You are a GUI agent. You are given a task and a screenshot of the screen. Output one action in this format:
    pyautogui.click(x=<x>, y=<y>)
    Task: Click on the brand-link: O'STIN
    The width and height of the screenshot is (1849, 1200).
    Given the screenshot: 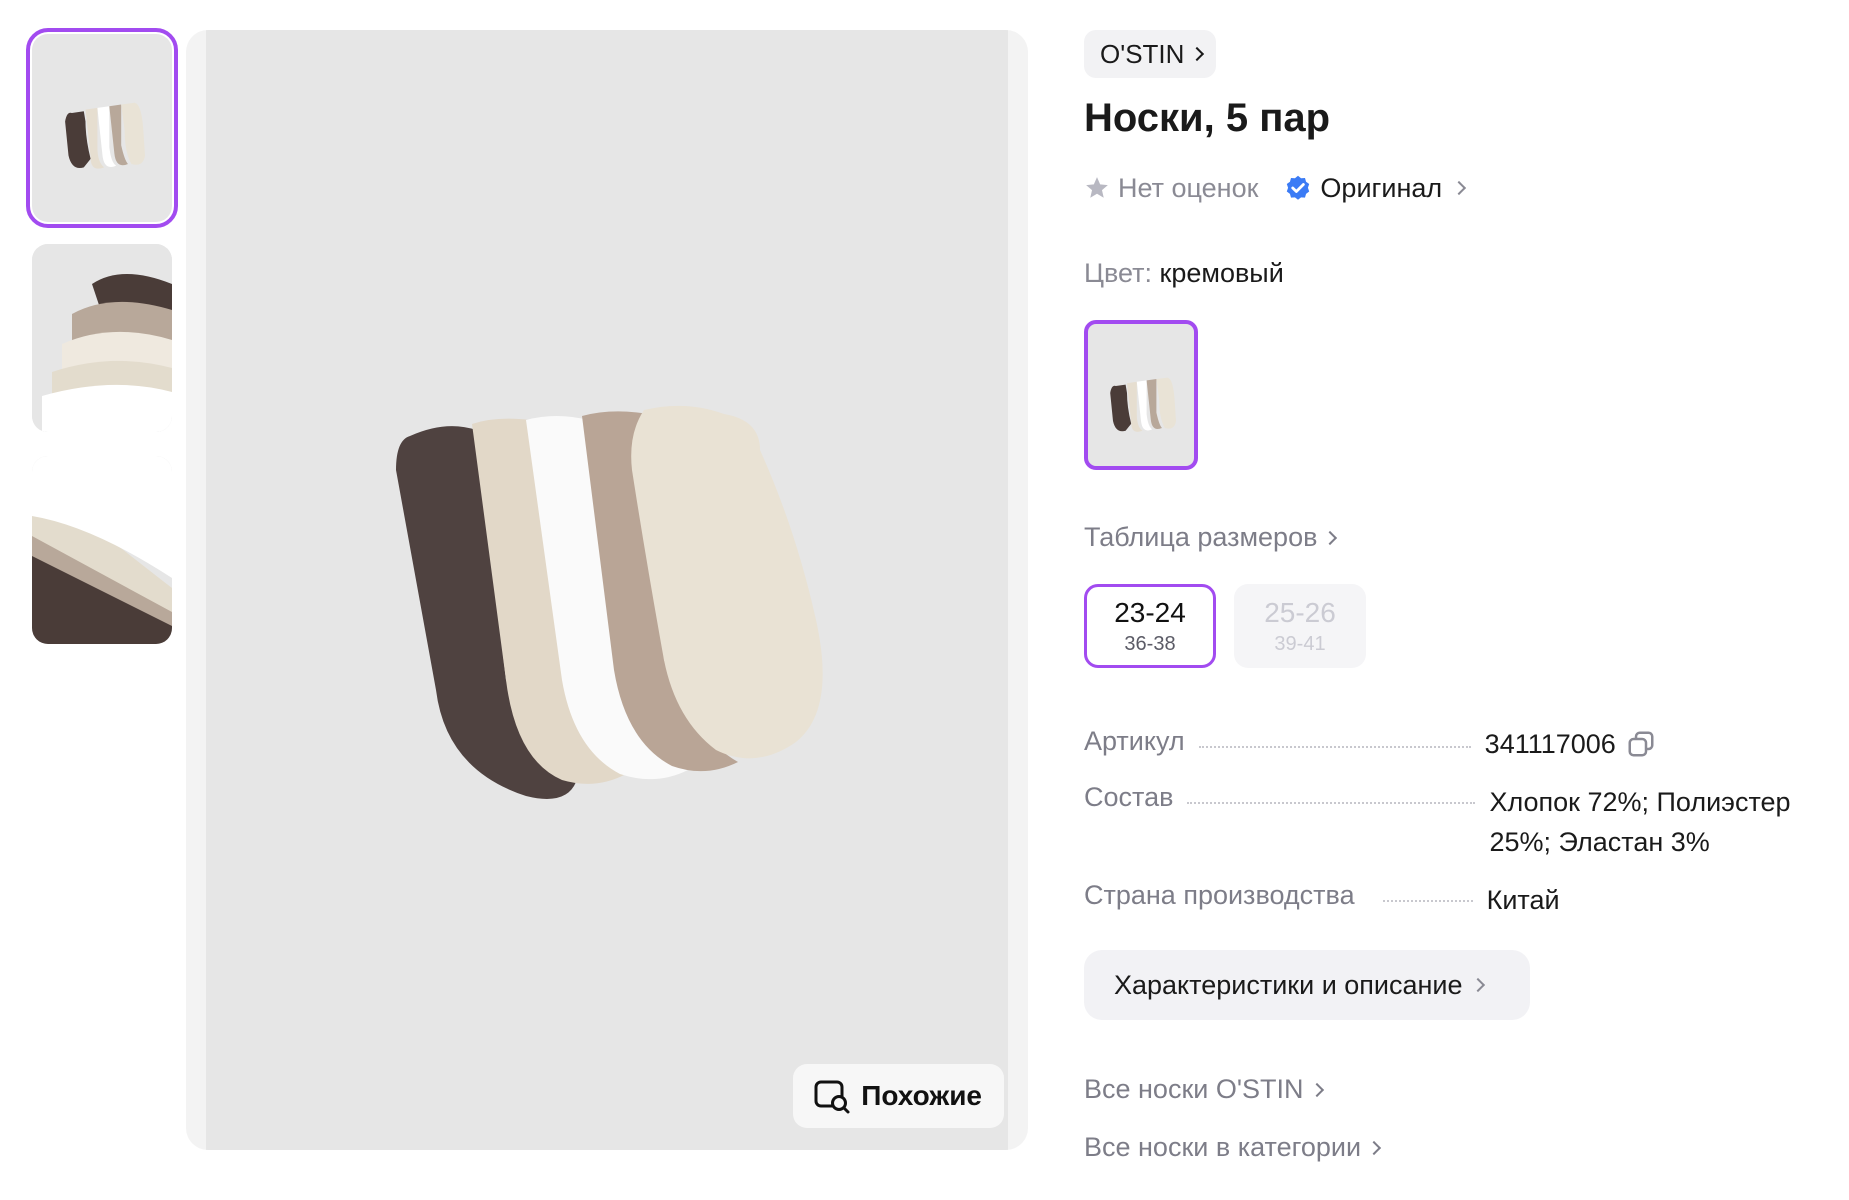 What is the action you would take?
    pyautogui.click(x=1150, y=54)
    